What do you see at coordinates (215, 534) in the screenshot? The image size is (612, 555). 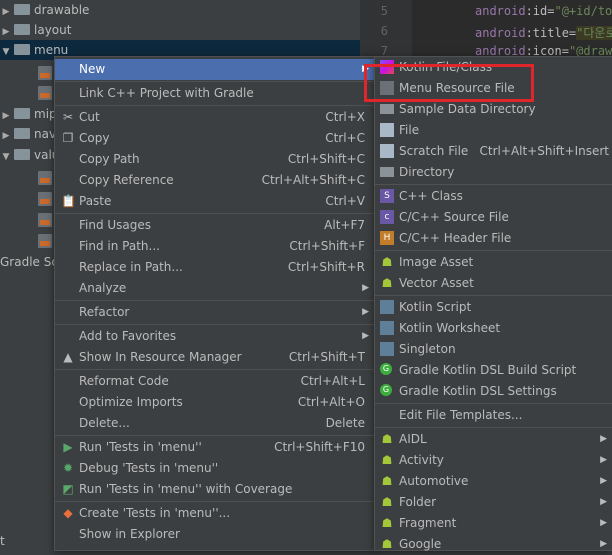 I see `menu-item-show-in-explorer: Show in Explorer` at bounding box center [215, 534].